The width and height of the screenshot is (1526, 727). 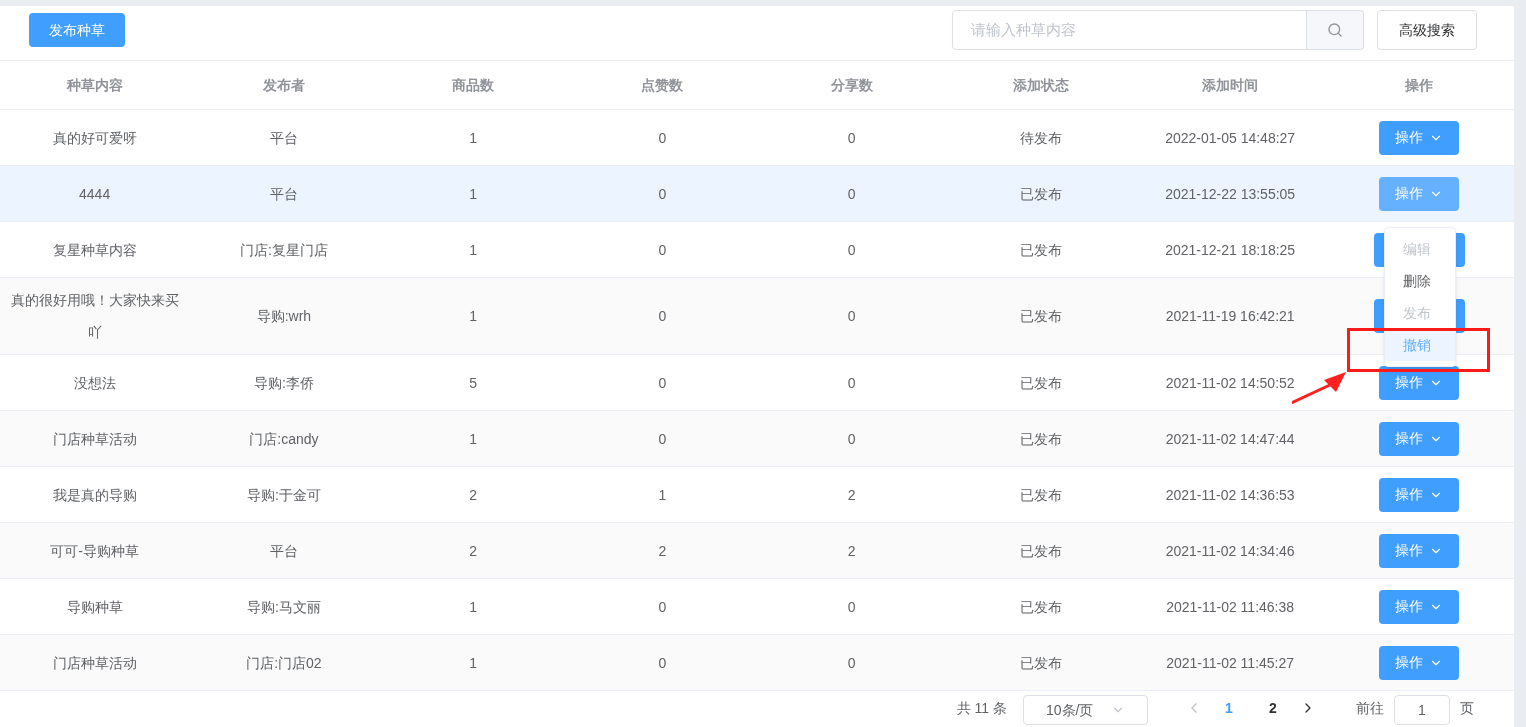 What do you see at coordinates (284, 438) in the screenshot?
I see `table-cell: 门店:candy` at bounding box center [284, 438].